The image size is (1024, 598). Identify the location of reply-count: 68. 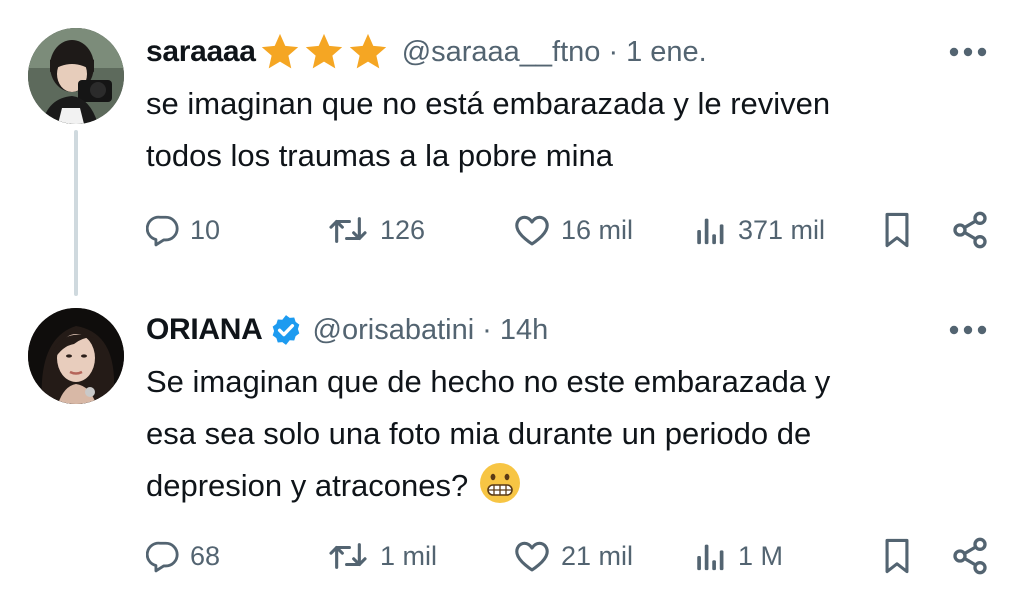
(205, 555).